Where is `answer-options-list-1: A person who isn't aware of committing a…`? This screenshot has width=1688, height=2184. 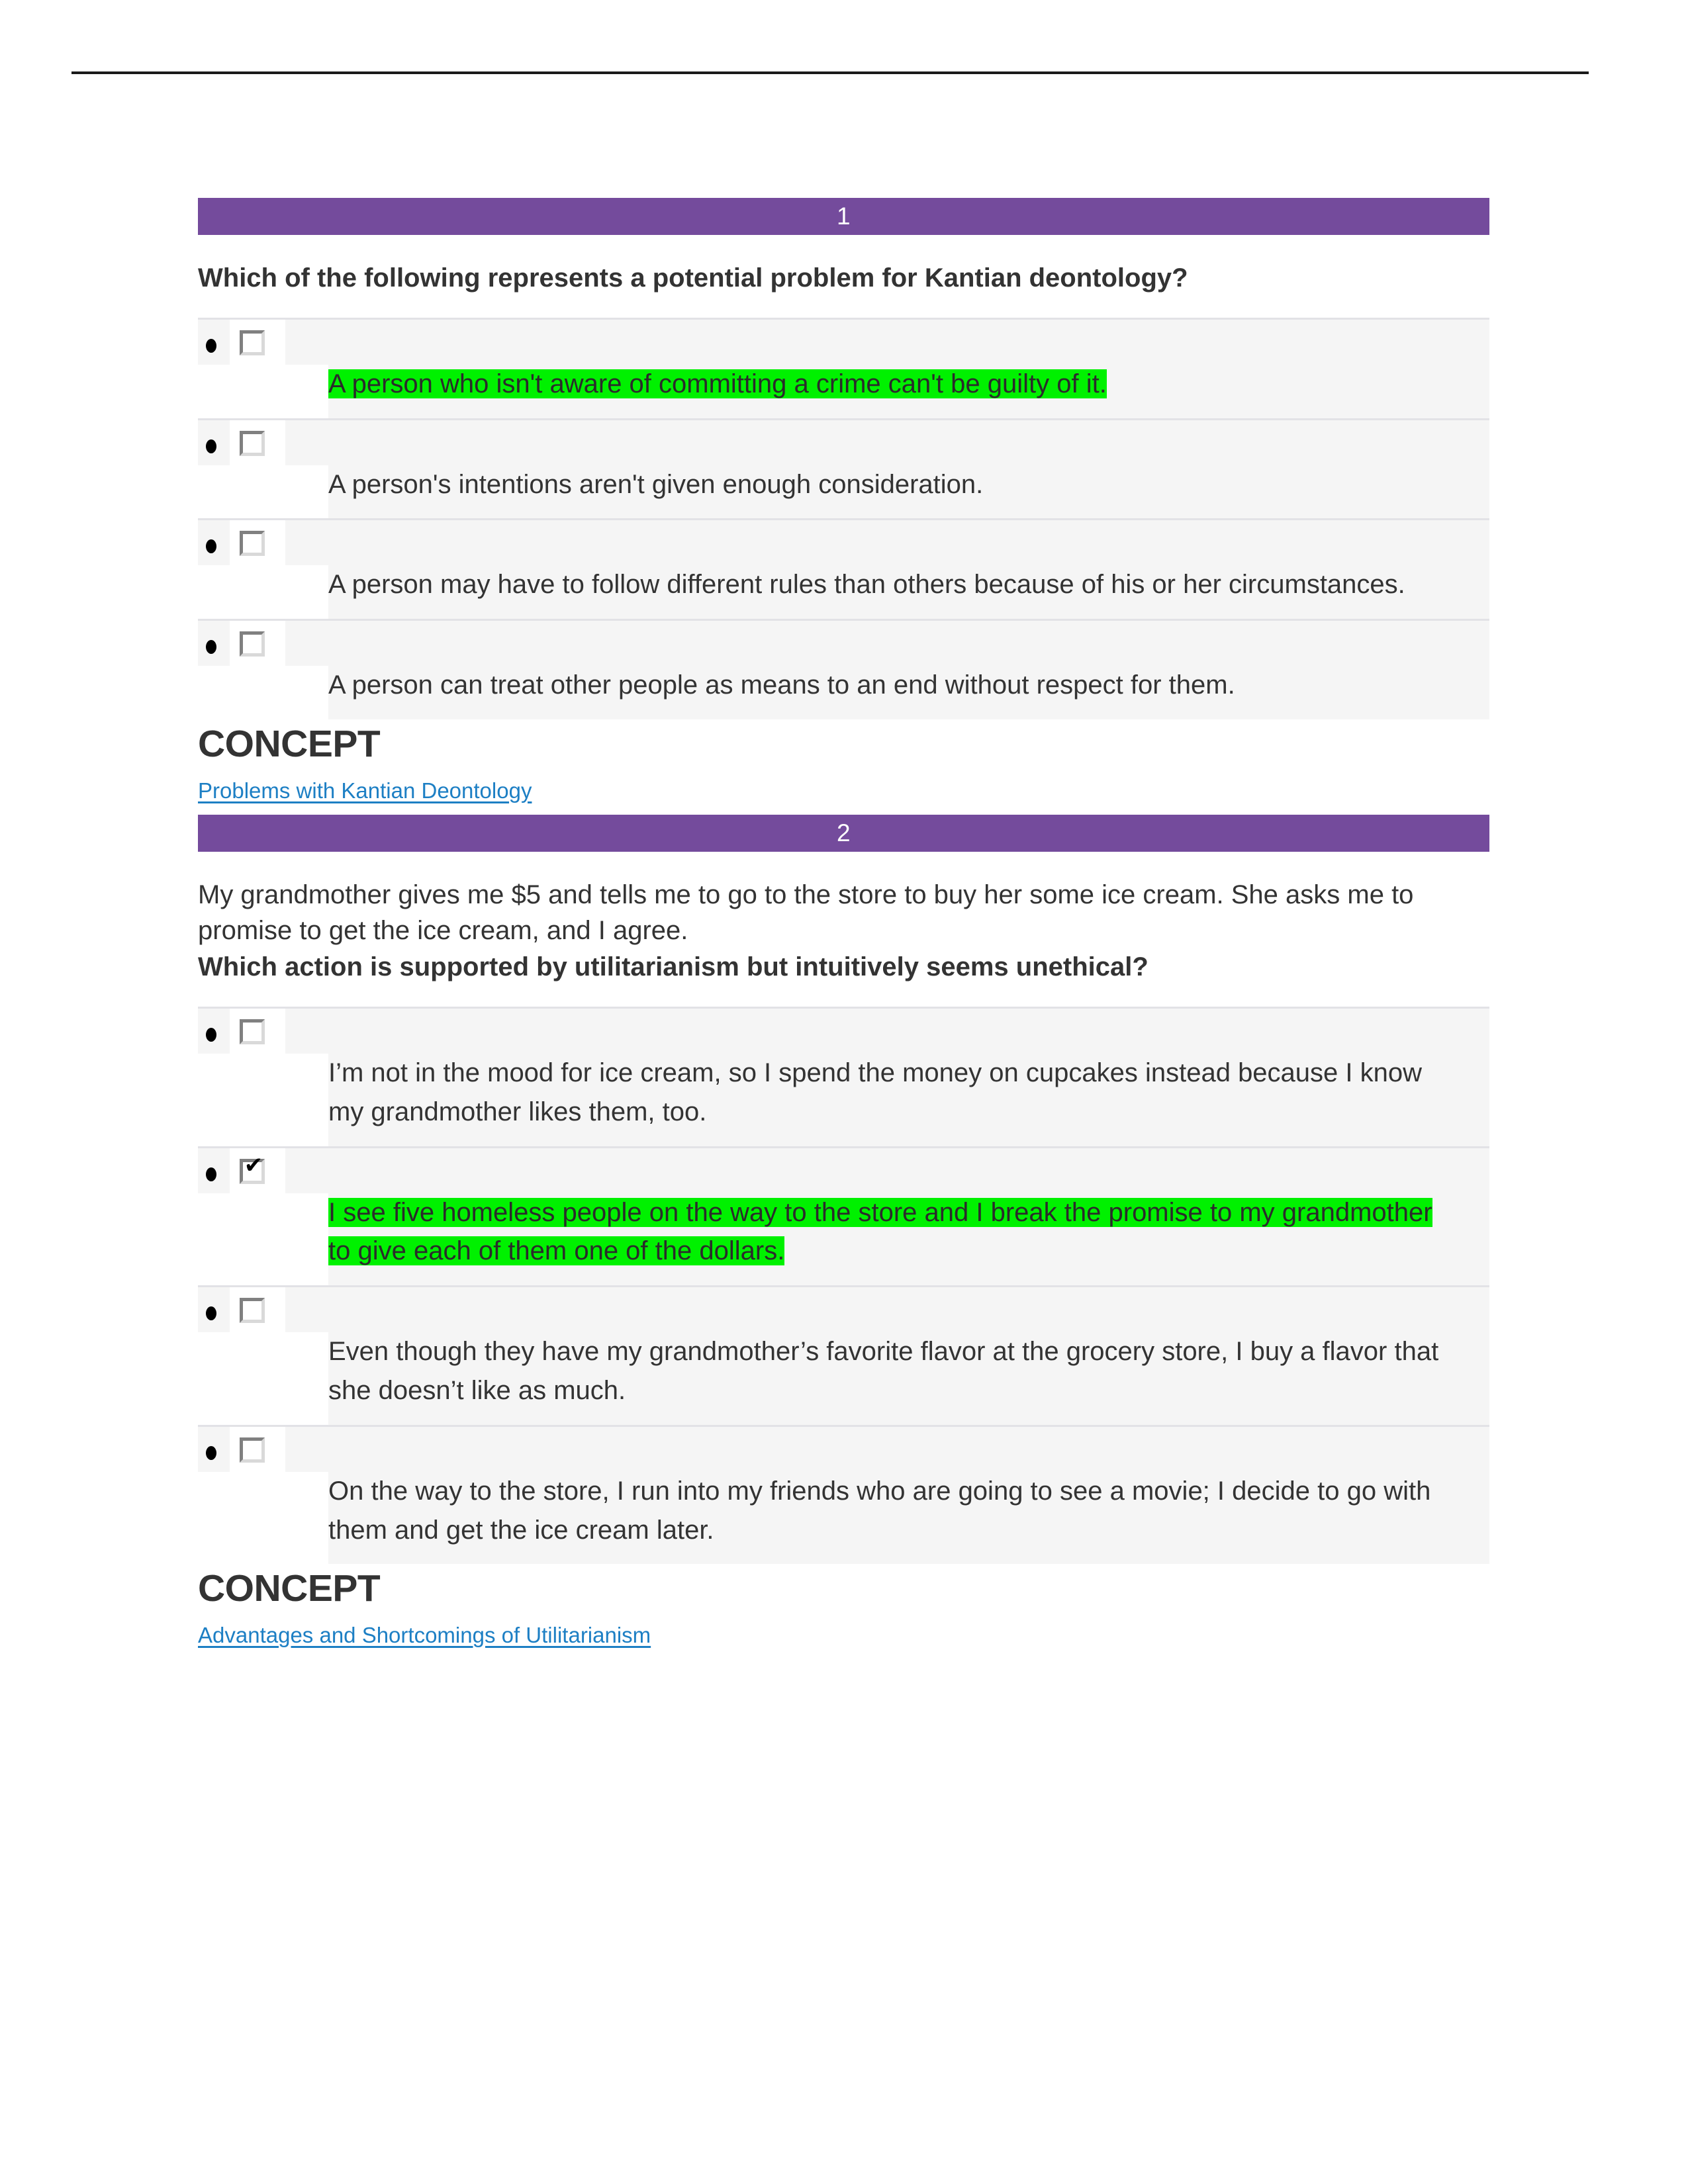
answer-options-list-1: A person who isn't aware of committing a… is located at coordinates (843, 518).